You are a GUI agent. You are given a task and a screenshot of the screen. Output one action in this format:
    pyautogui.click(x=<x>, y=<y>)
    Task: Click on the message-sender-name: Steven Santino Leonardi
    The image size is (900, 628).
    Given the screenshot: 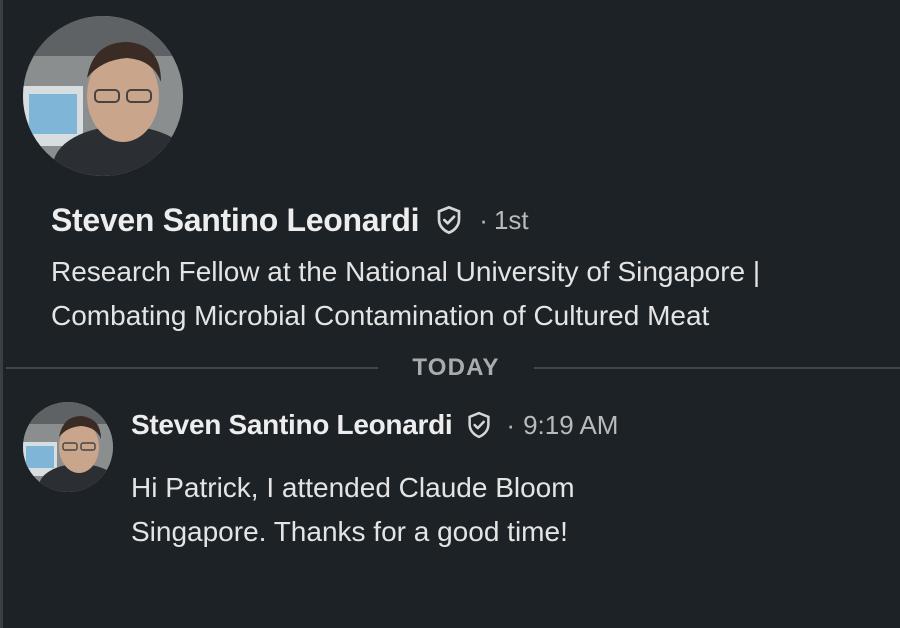 What is the action you would take?
    pyautogui.click(x=292, y=425)
    